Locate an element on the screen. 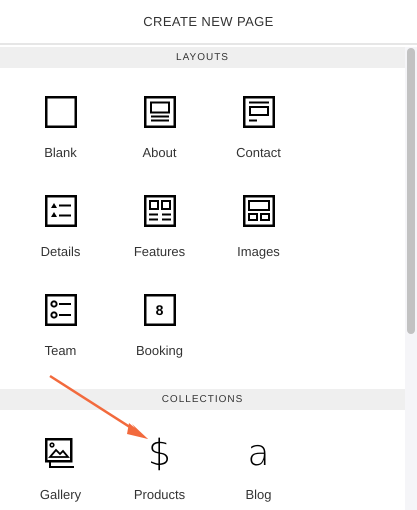 This screenshot has height=510, width=417. page-type-label: About is located at coordinates (159, 153).